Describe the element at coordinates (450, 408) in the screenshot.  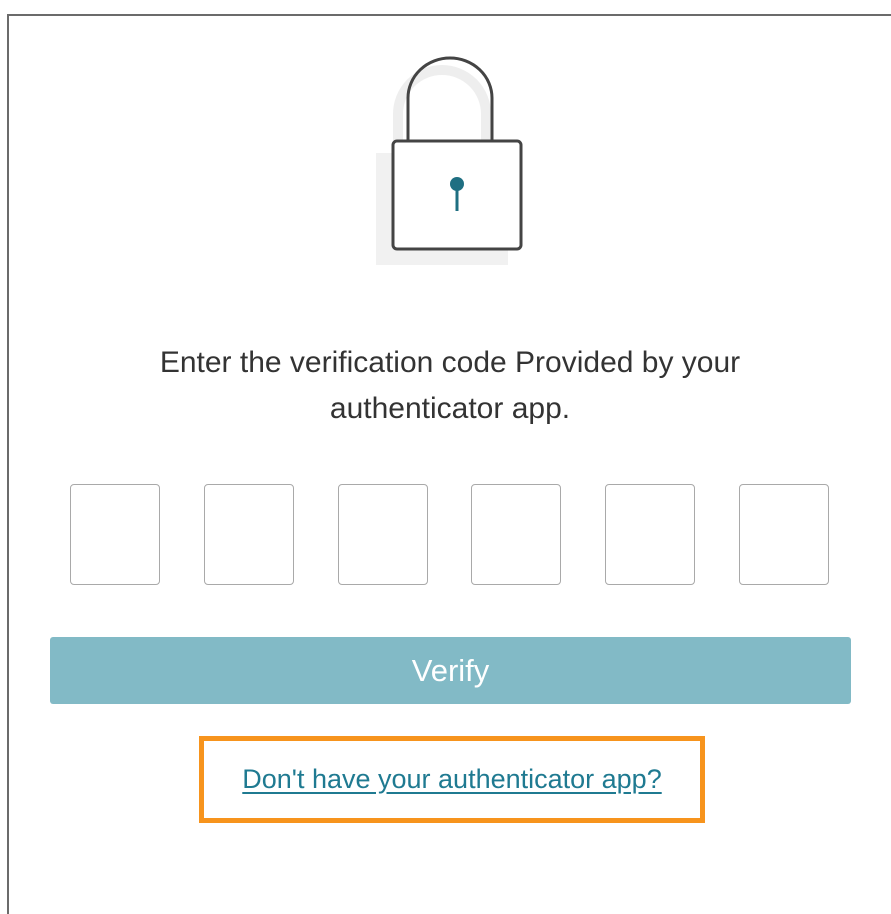
I see `instruction-line-2: authenticator app.` at that location.